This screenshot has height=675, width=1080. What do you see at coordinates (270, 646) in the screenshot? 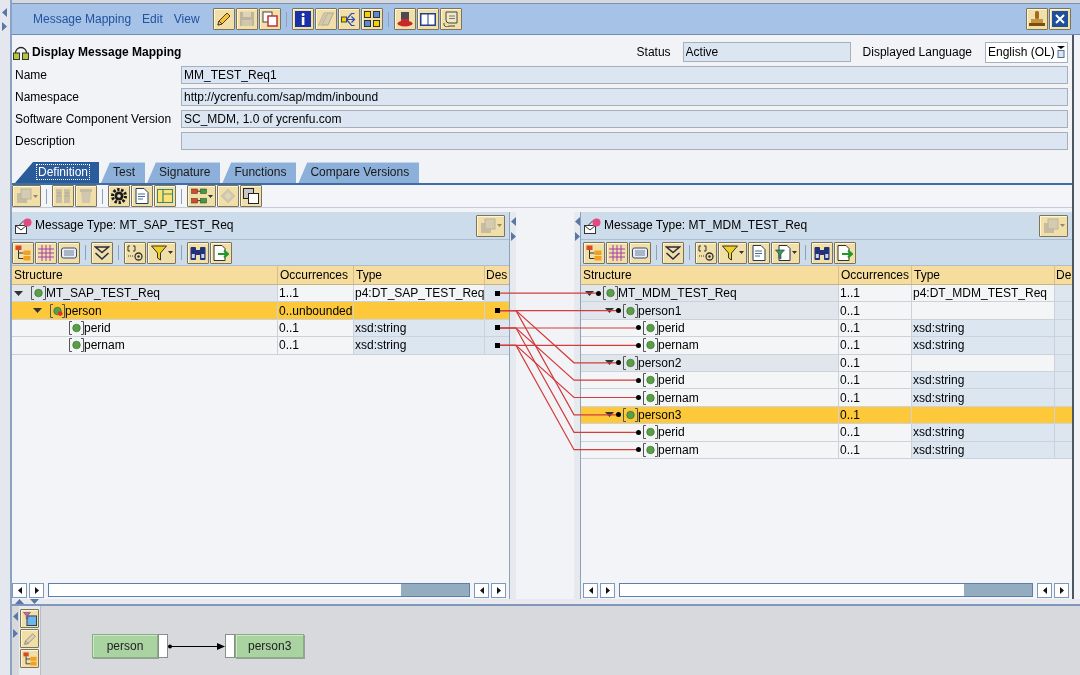
I see `mapping-node: person3` at bounding box center [270, 646].